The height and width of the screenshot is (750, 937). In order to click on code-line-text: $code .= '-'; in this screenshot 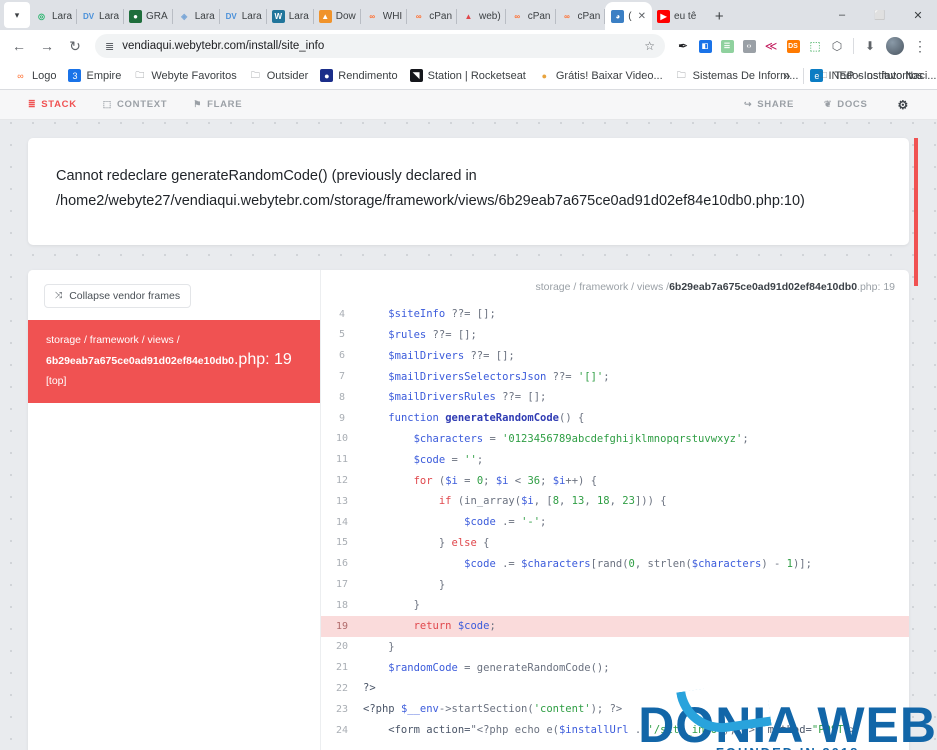, I will do `click(505, 522)`.